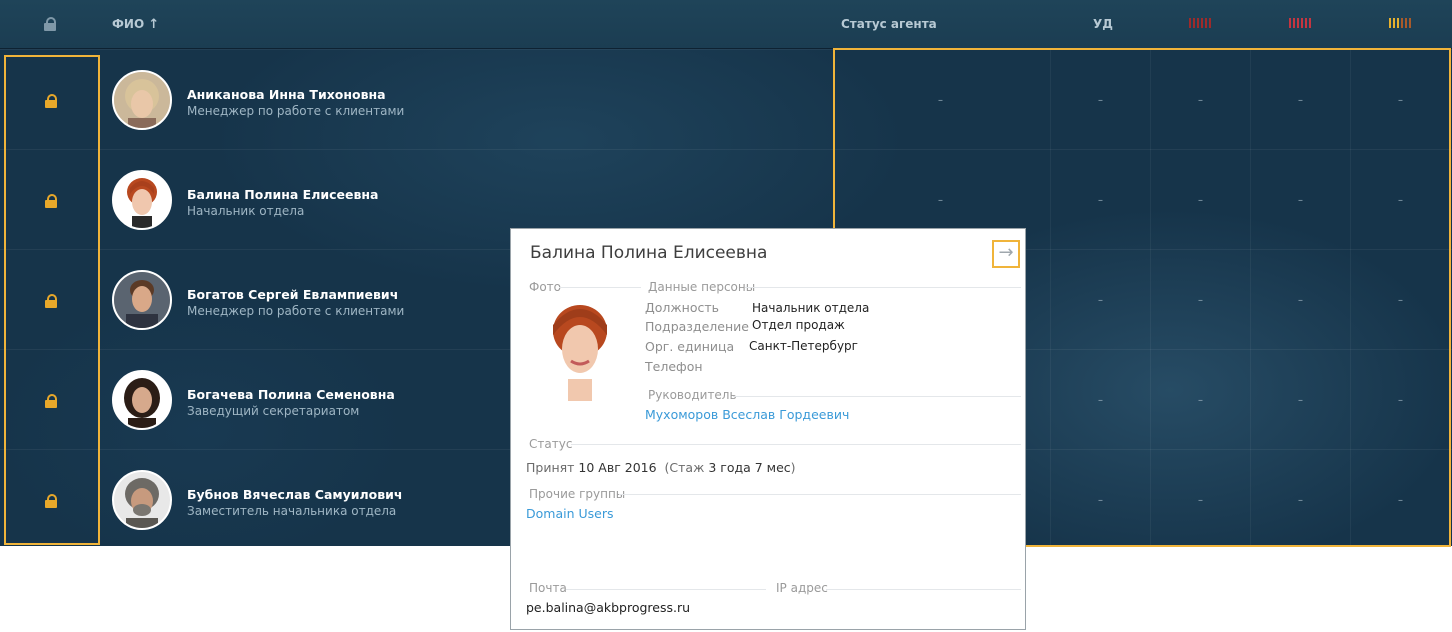  I want to click on user-name: Богатов Сергей Евлампиевич, so click(292, 294).